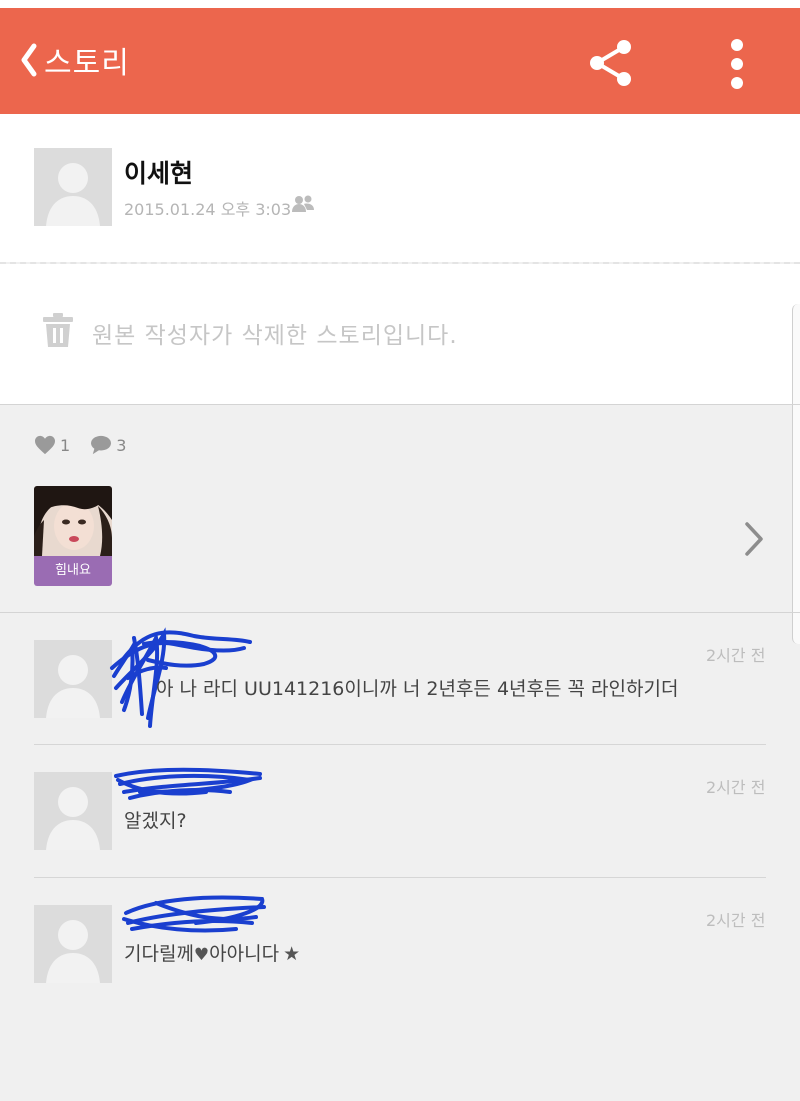 This screenshot has width=800, height=1101. Describe the element at coordinates (400, 540) in the screenshot. I see `reactor-row: 힘내요` at that location.